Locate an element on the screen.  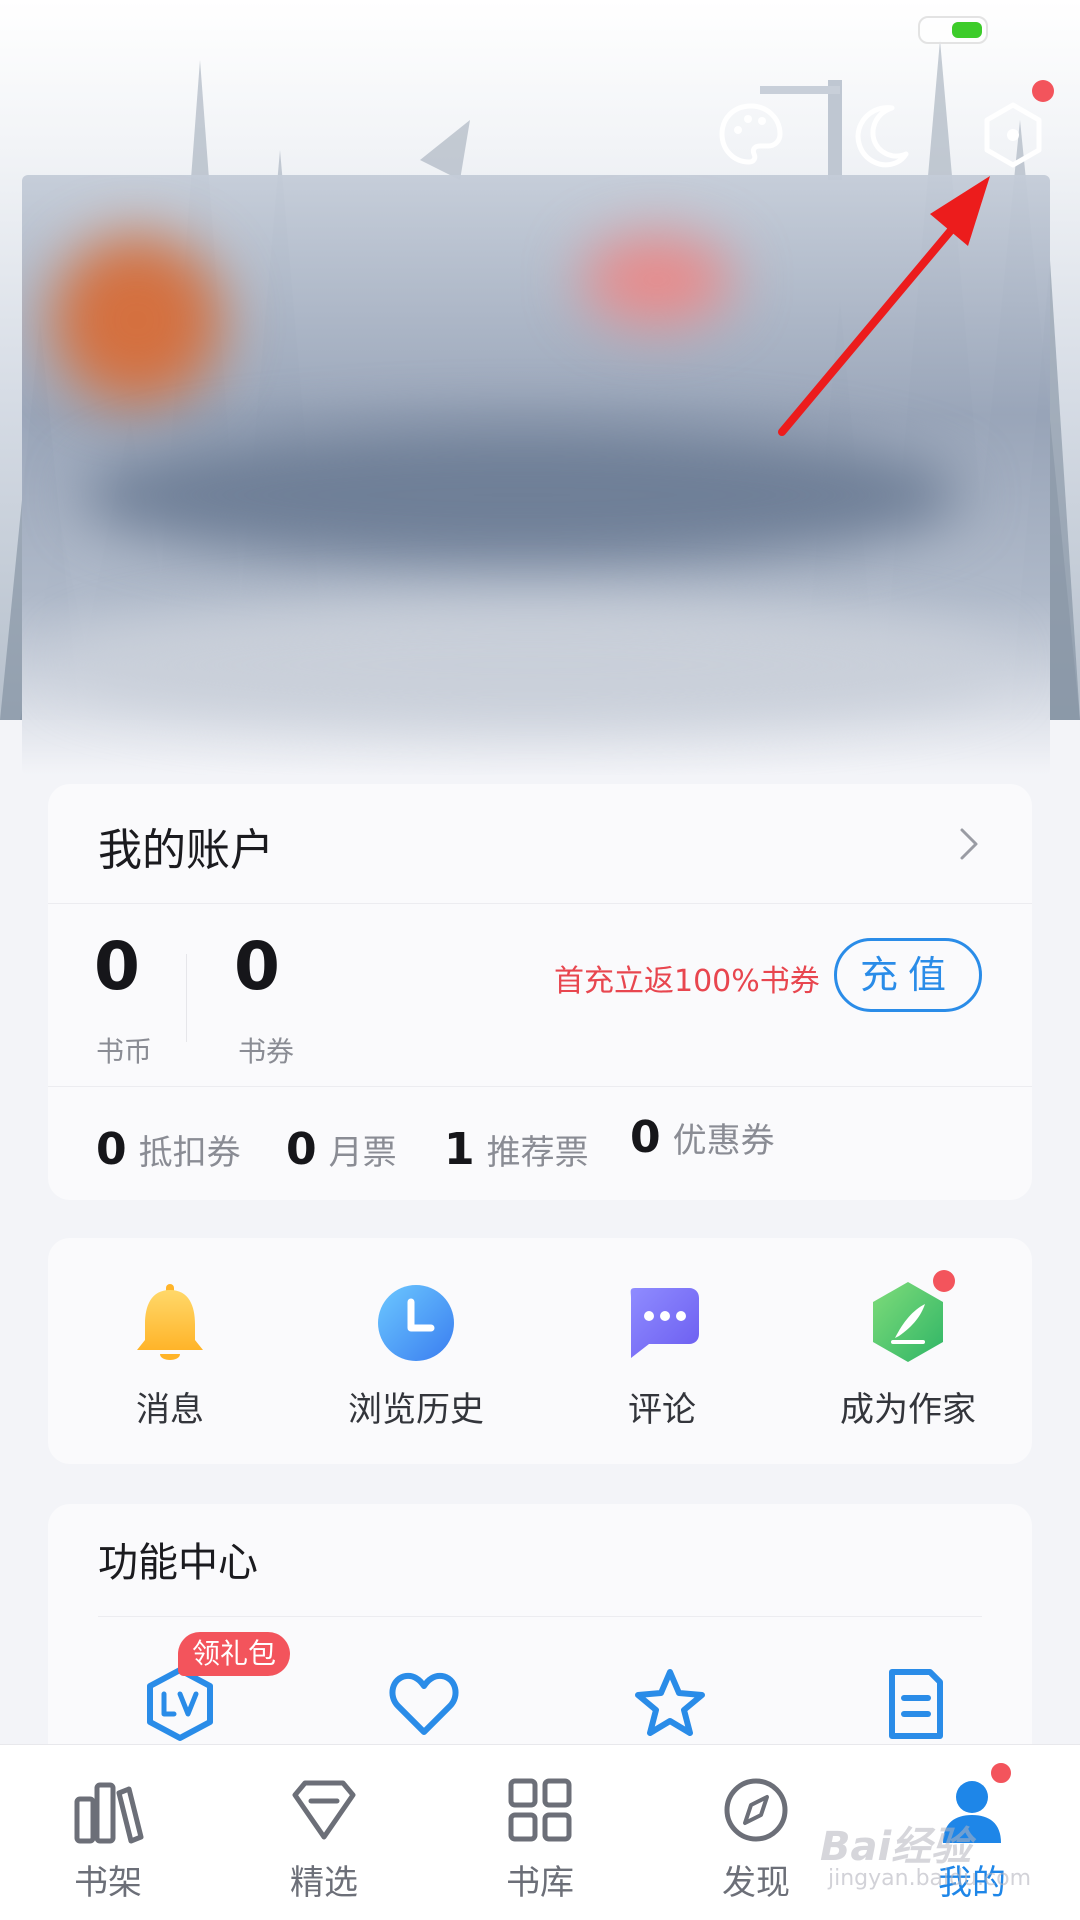
quick-item-messages: 消息 is located at coordinates (170, 1354).